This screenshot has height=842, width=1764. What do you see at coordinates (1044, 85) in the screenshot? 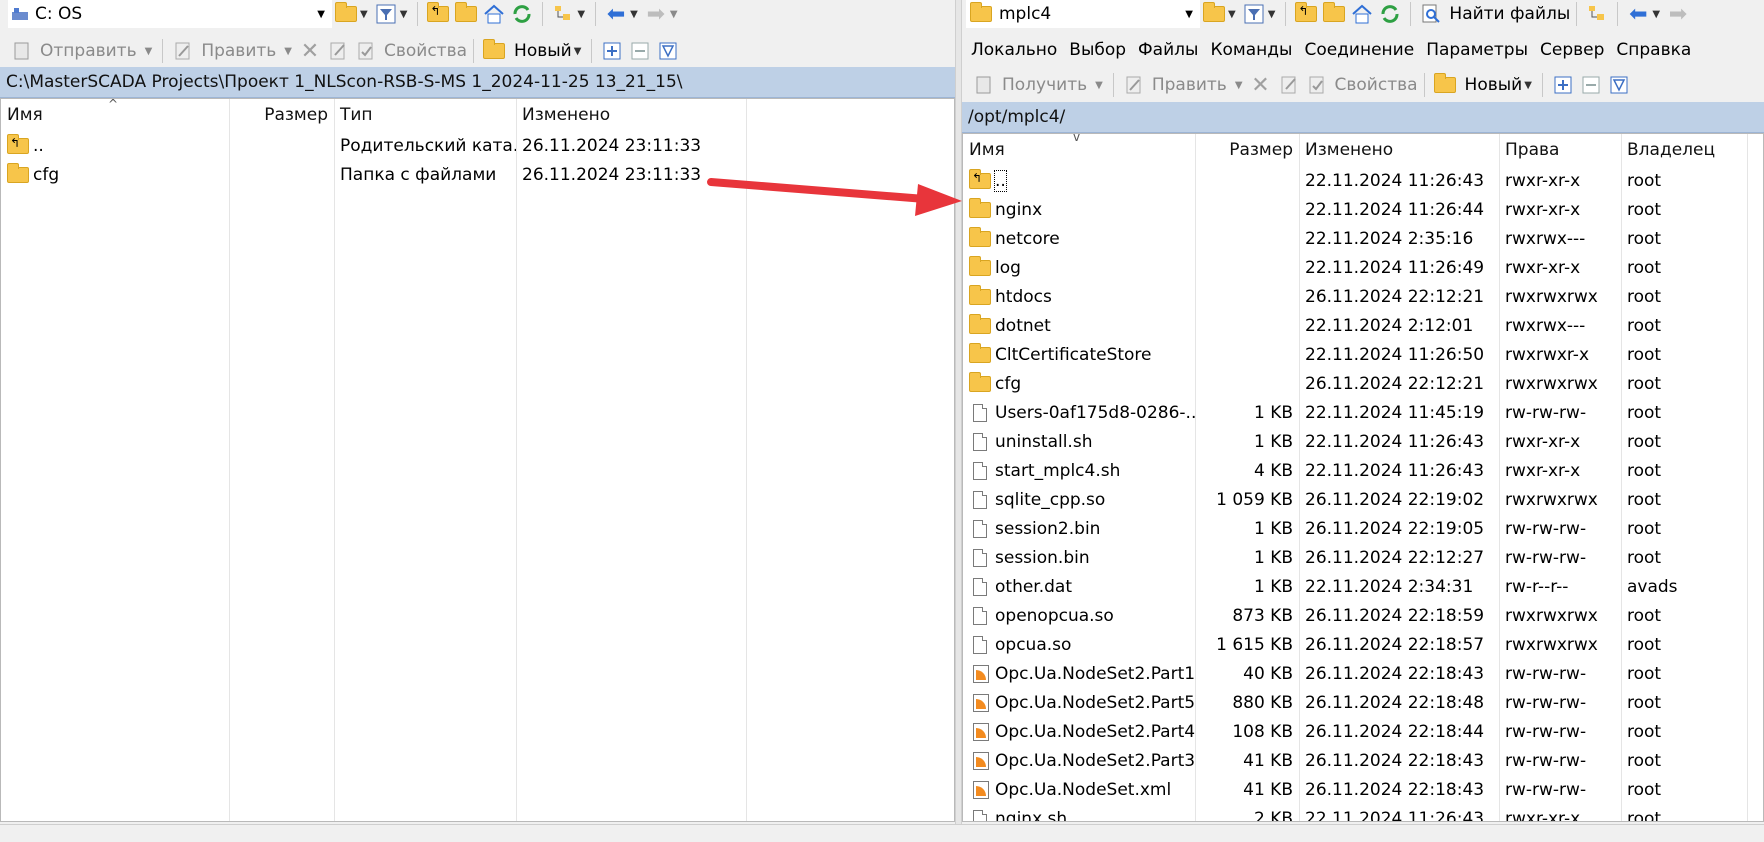
I see `download-button: Получить` at bounding box center [1044, 85].